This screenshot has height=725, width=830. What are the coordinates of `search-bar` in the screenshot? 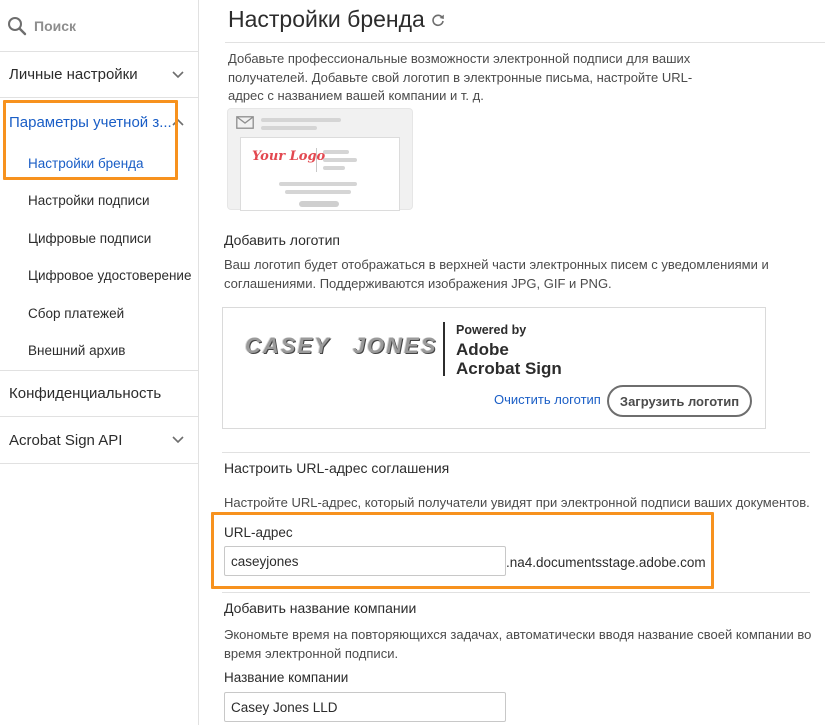 It's located at (99, 26).